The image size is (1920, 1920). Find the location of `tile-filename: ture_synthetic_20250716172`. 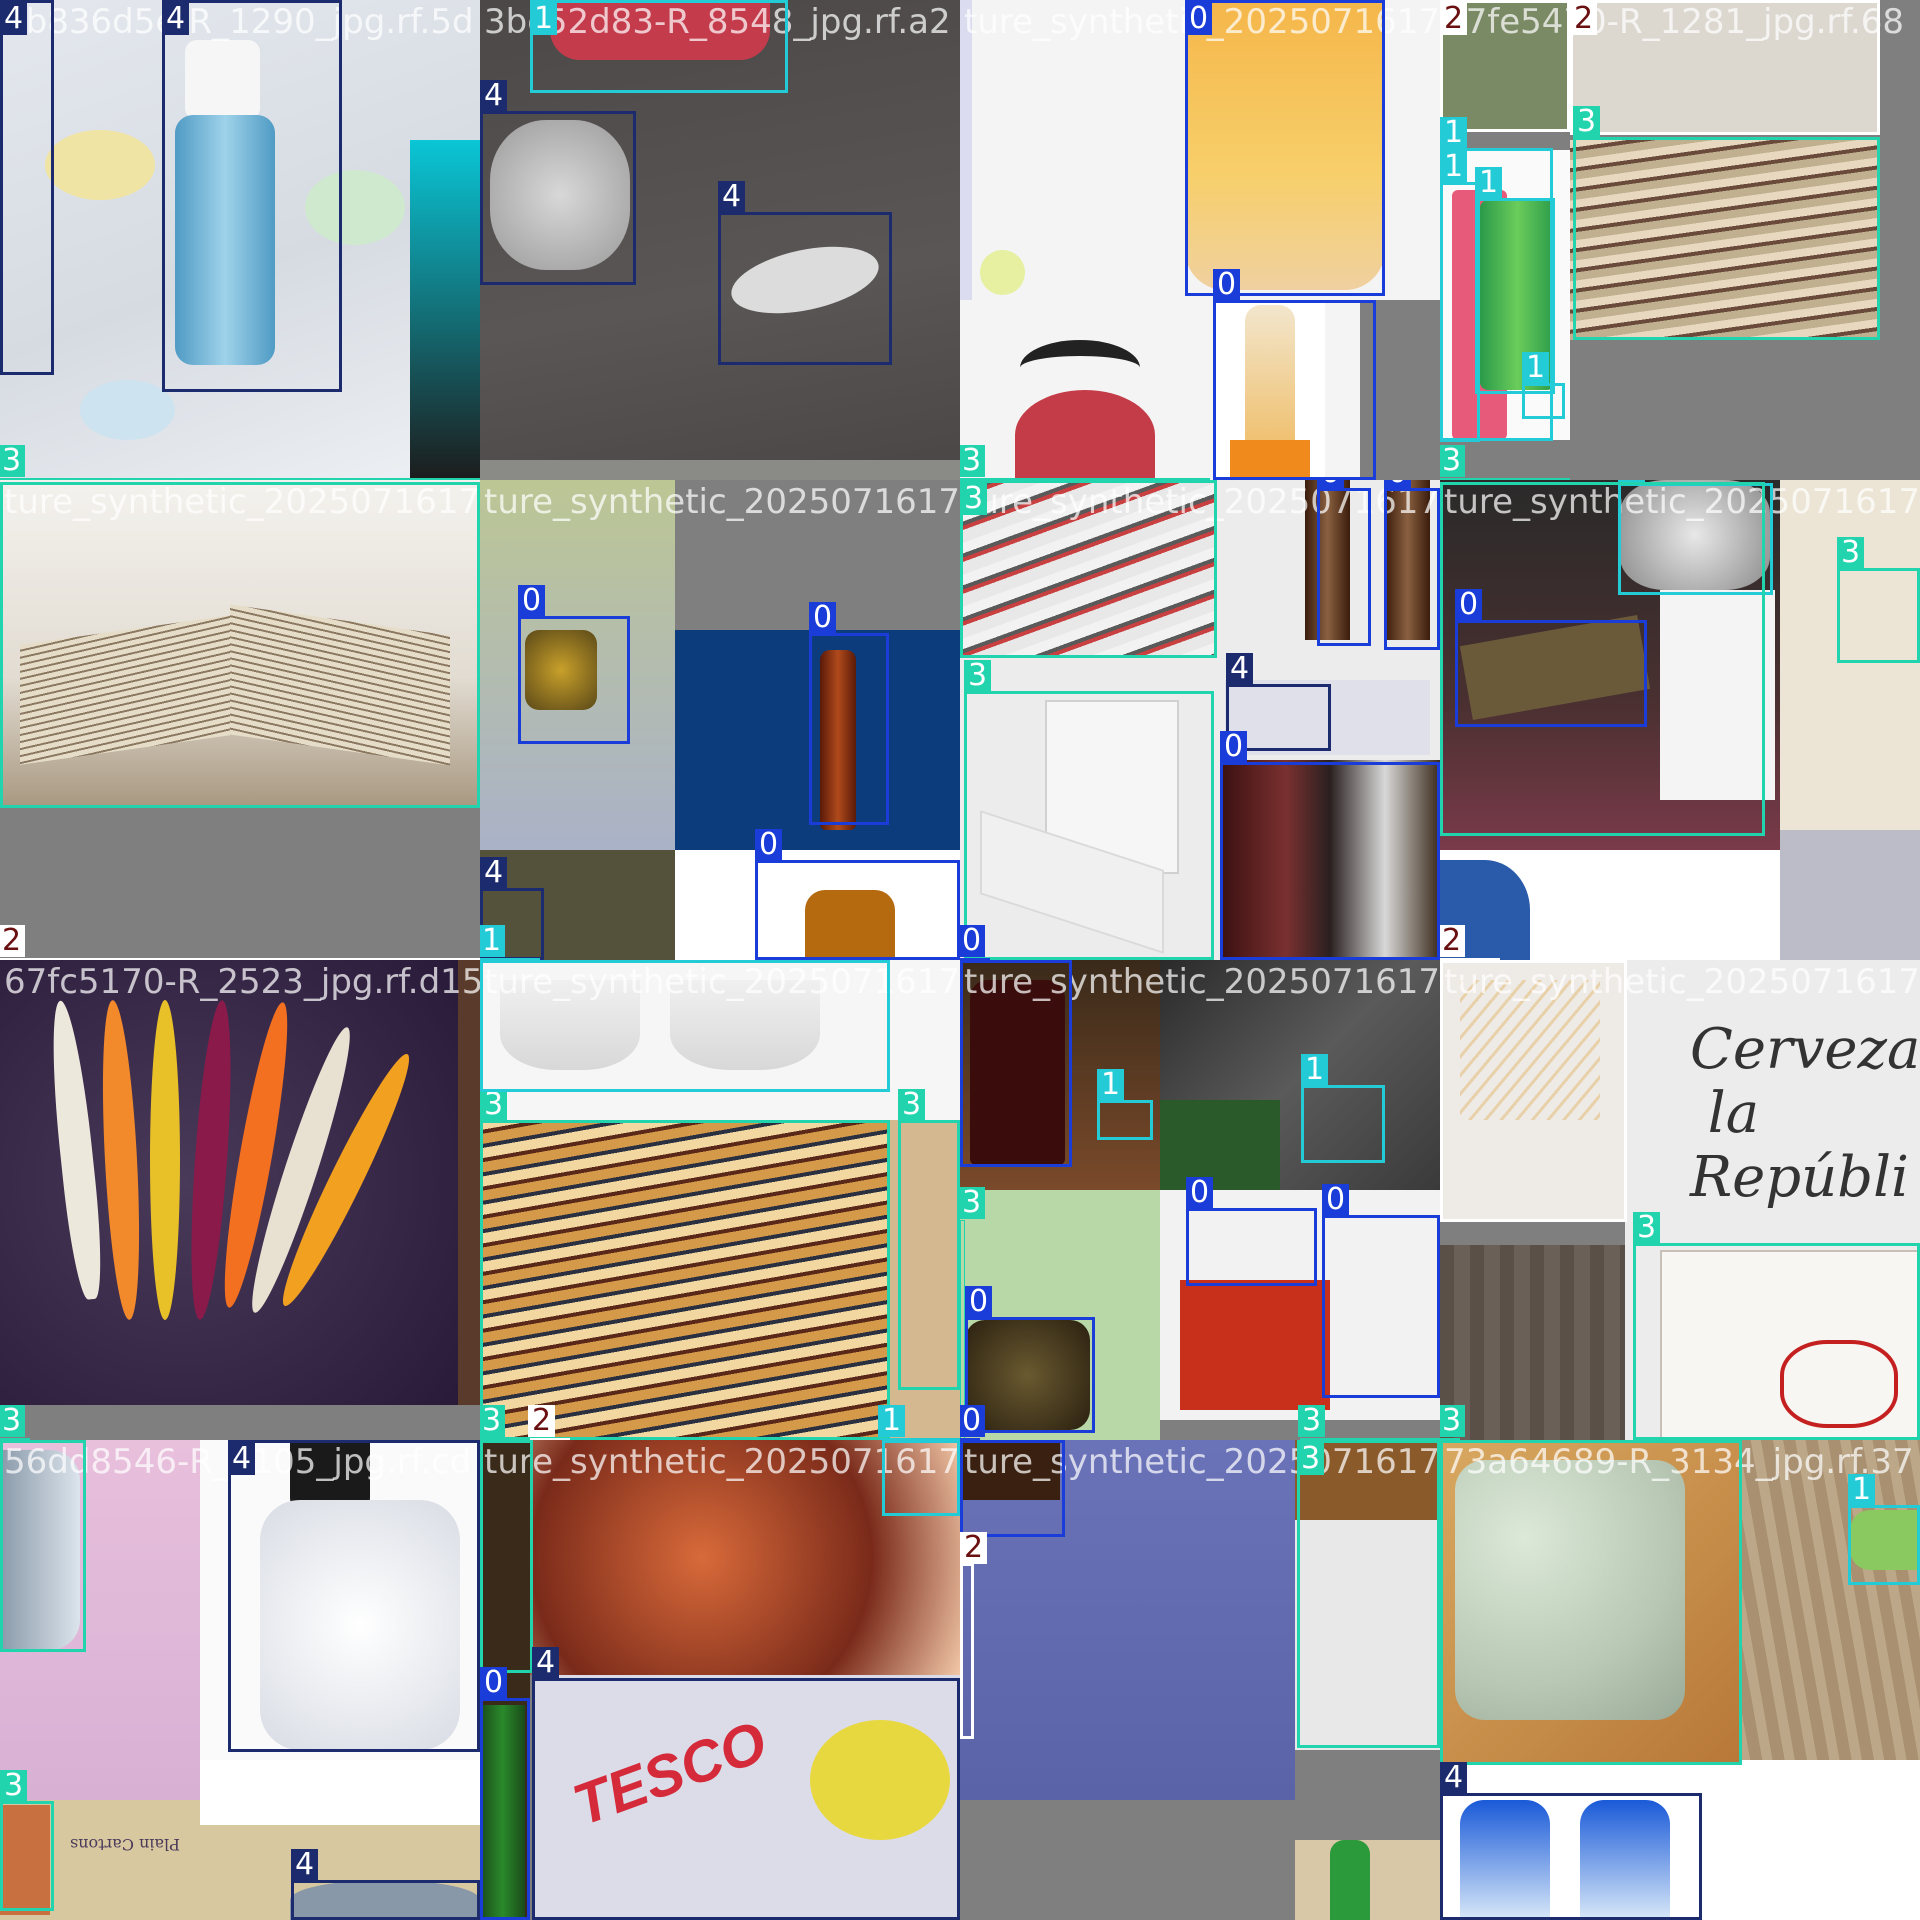

tile-filename: ture_synthetic_20250716172 is located at coordinates (722, 502).